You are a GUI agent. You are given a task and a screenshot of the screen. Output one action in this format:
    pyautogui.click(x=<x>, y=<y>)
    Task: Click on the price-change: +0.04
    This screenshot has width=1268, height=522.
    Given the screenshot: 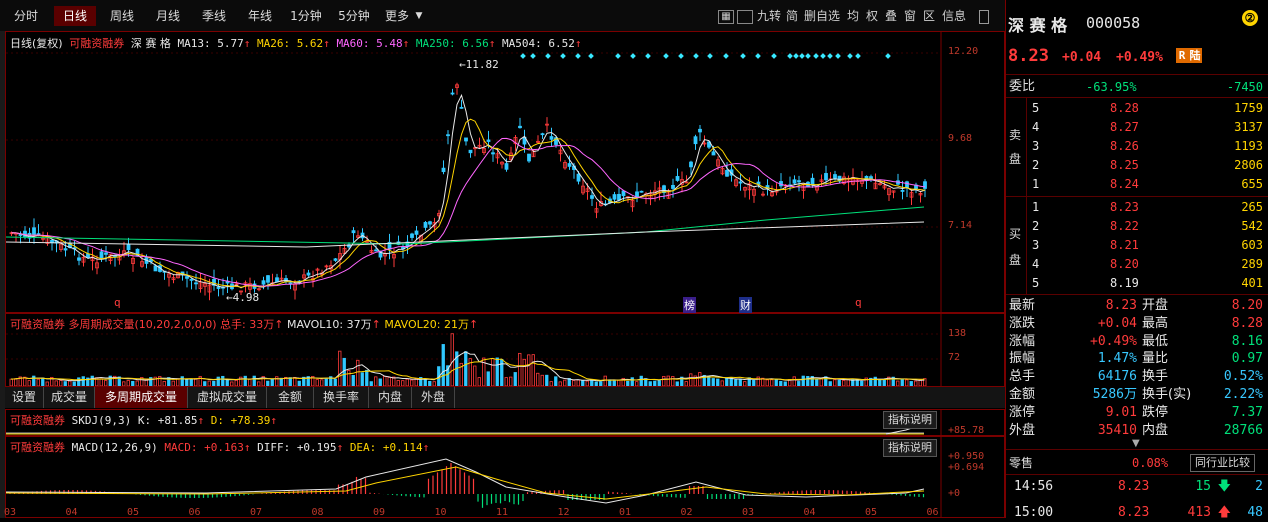 What is the action you would take?
    pyautogui.click(x=1082, y=57)
    